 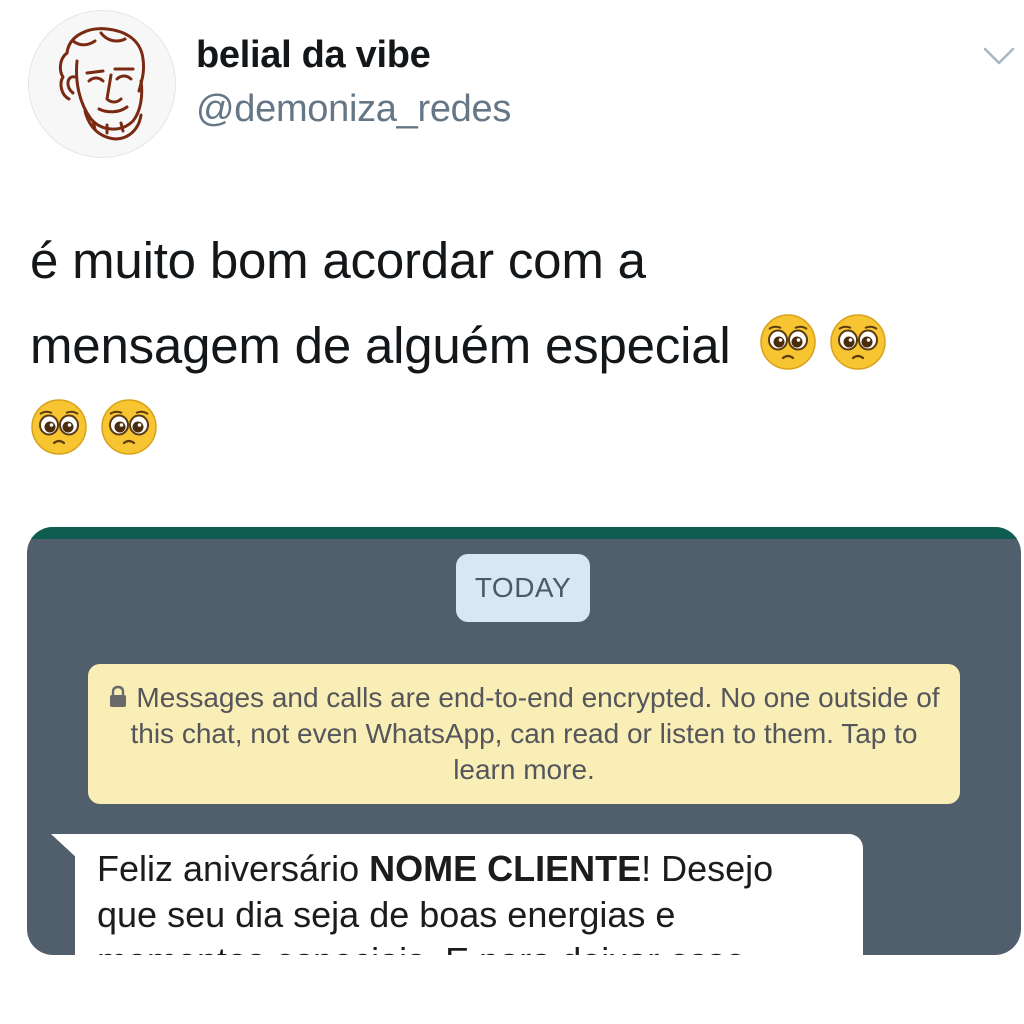 What do you see at coordinates (353, 109) in the screenshot?
I see `author-handle: @demoniza_redes` at bounding box center [353, 109].